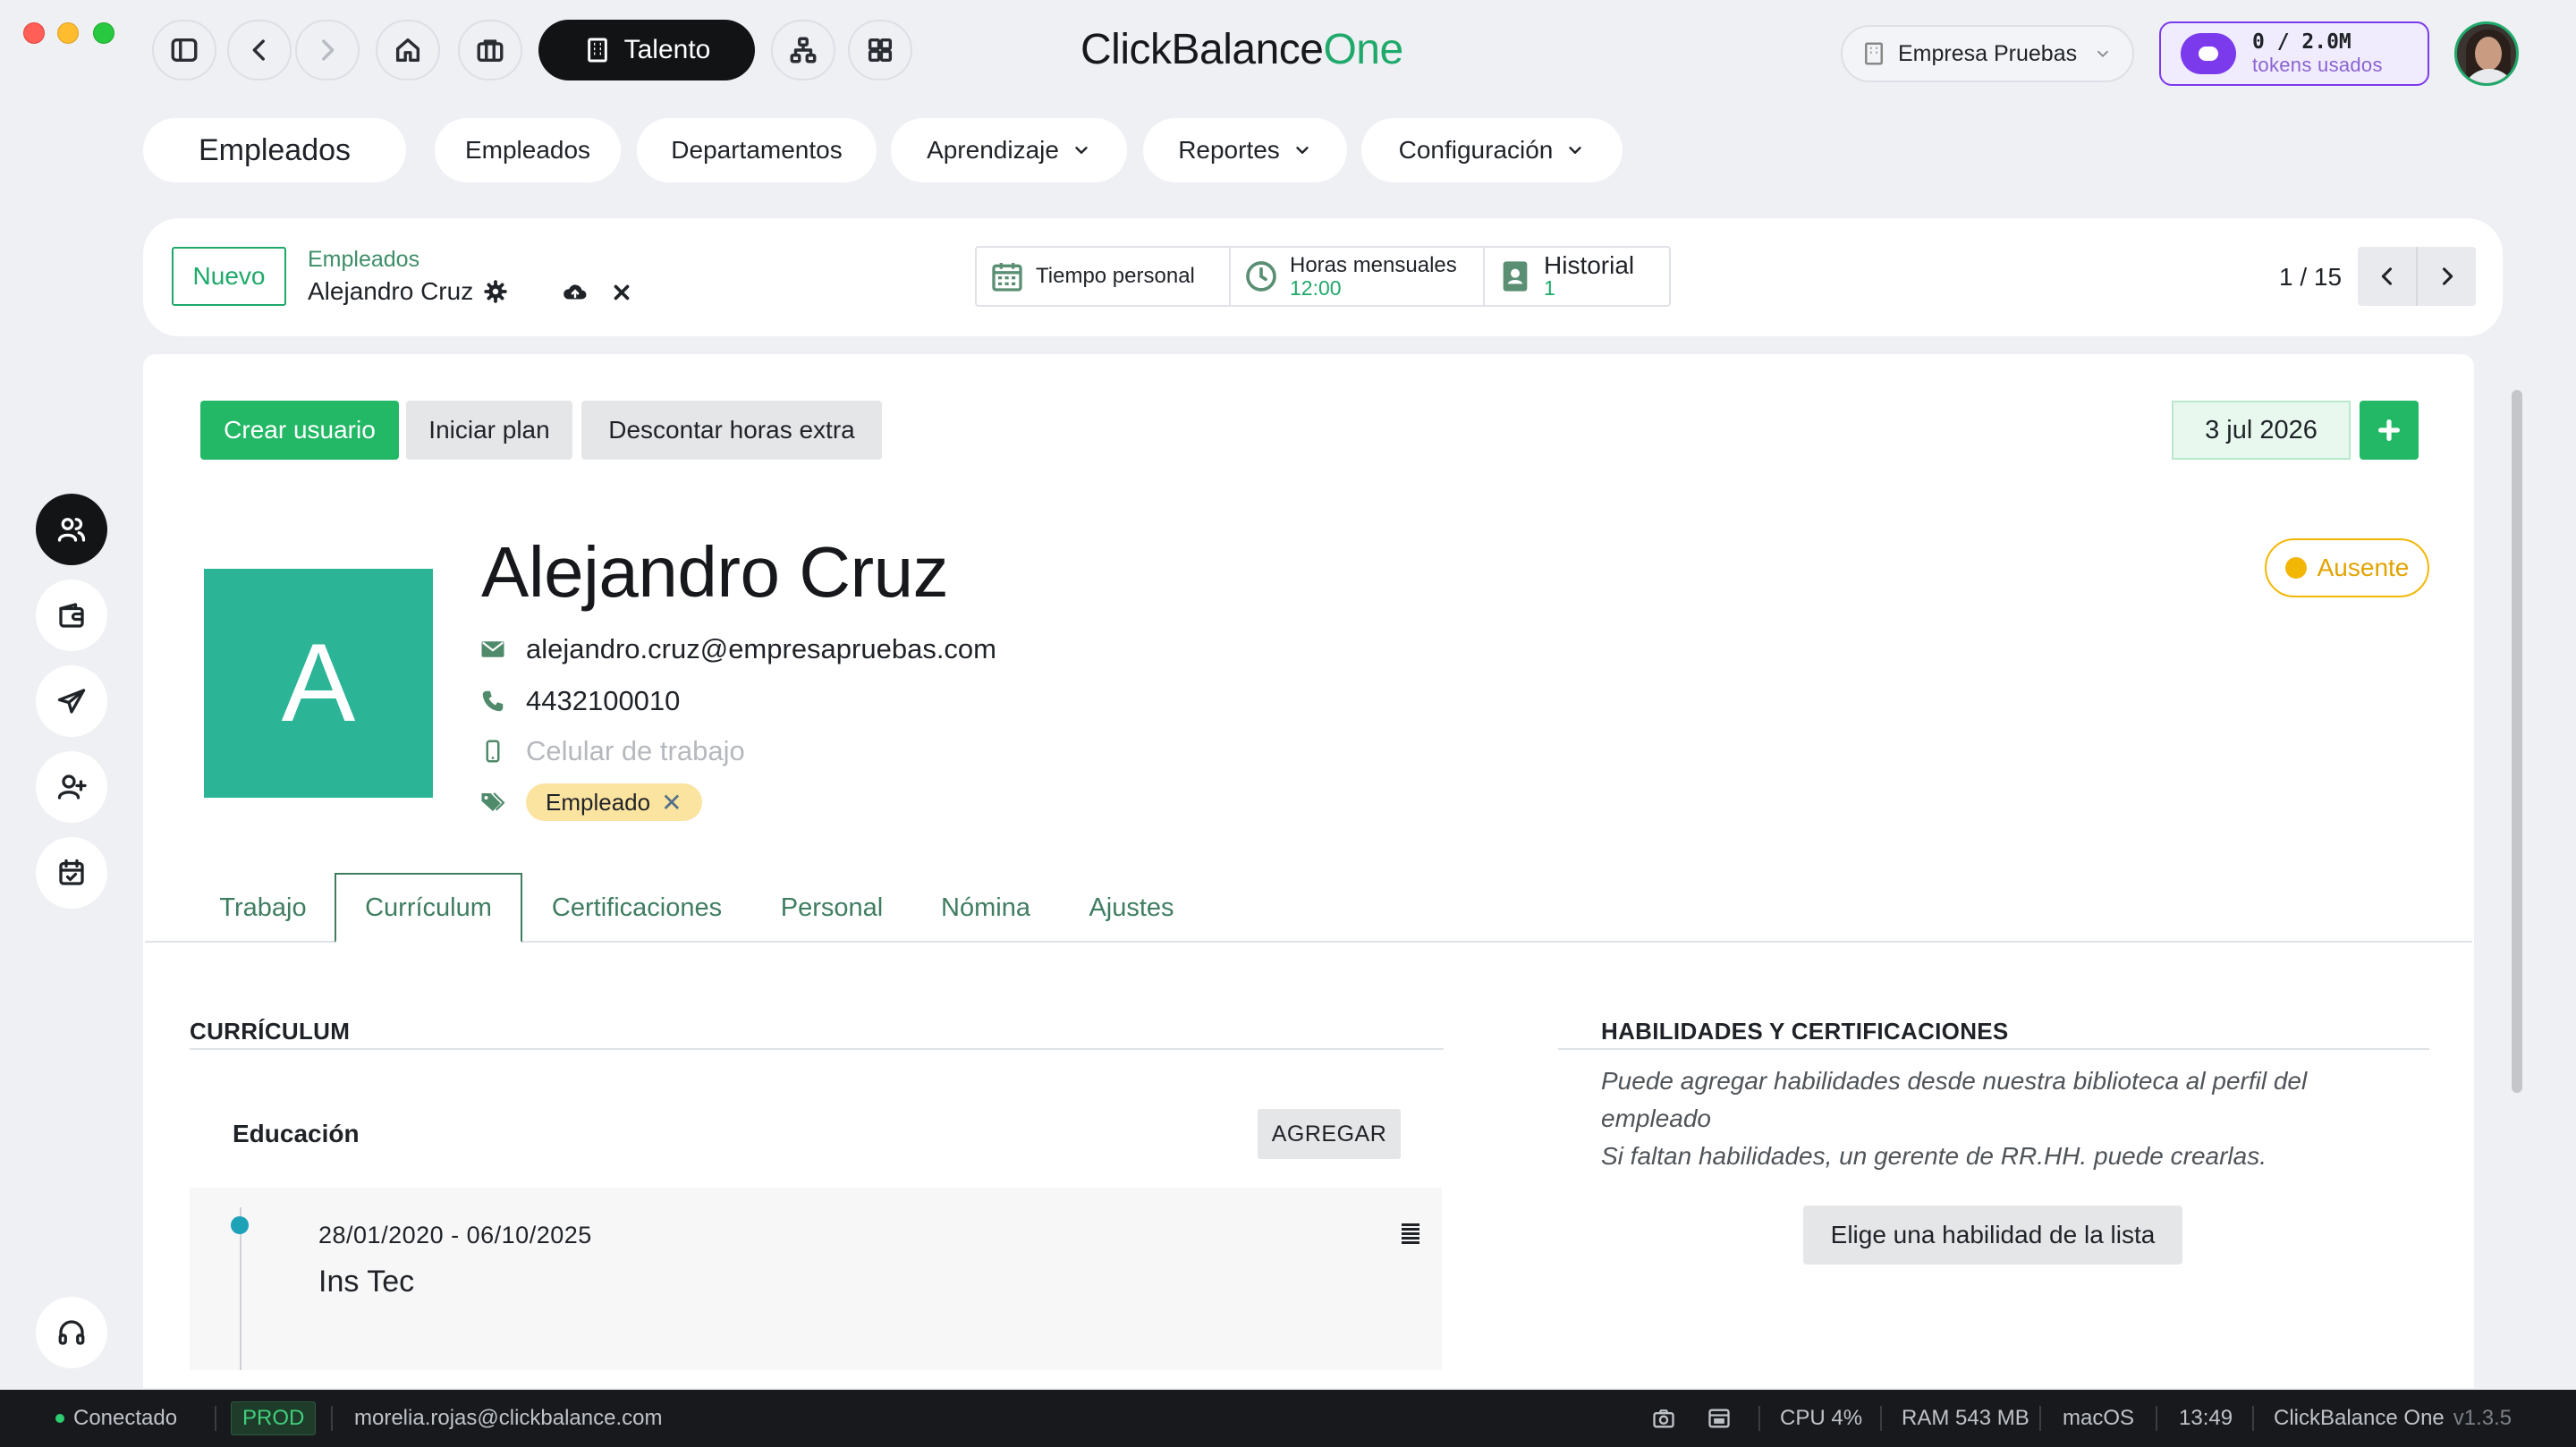 The width and height of the screenshot is (2576, 1447). Describe the element at coordinates (2388, 276) in the screenshot. I see `previous-record-button` at that location.